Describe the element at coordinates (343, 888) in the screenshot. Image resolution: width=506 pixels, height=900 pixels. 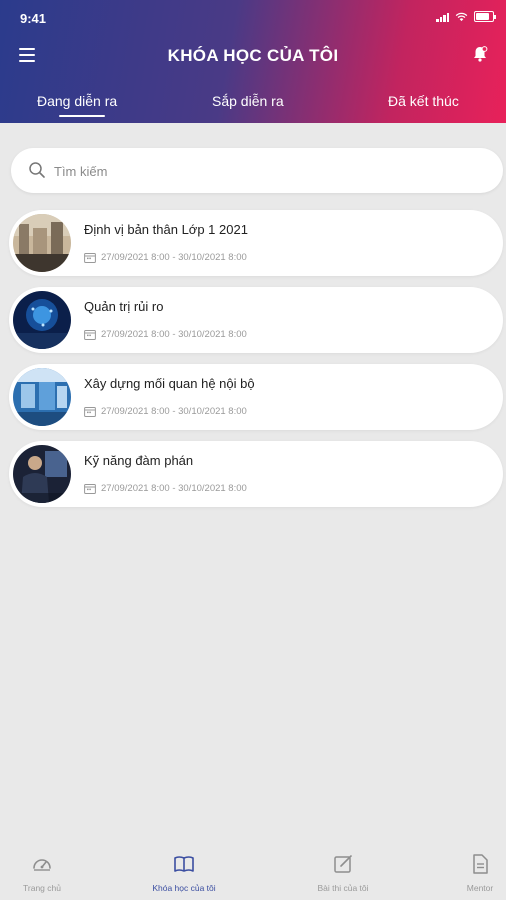
I see `nav-label: Bài thi của tôi` at that location.